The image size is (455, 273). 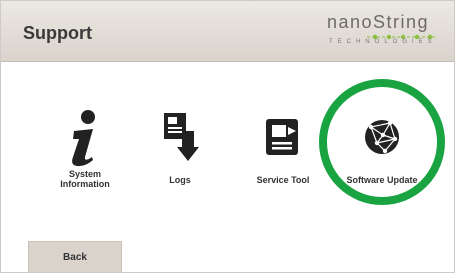 What do you see at coordinates (85, 174) in the screenshot?
I see `system-information-label-line1: System` at bounding box center [85, 174].